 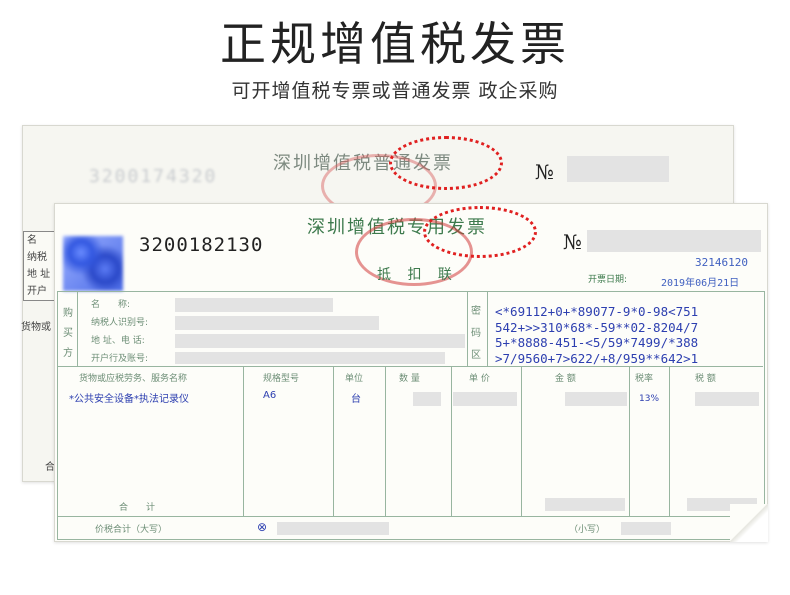 What do you see at coordinates (476, 333) in the screenshot?
I see `cipher-side-label-2: 码` at bounding box center [476, 333].